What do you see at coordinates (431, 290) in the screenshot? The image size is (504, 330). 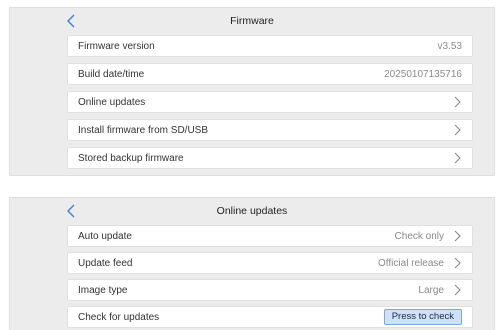 I see `image-type-value: Large` at bounding box center [431, 290].